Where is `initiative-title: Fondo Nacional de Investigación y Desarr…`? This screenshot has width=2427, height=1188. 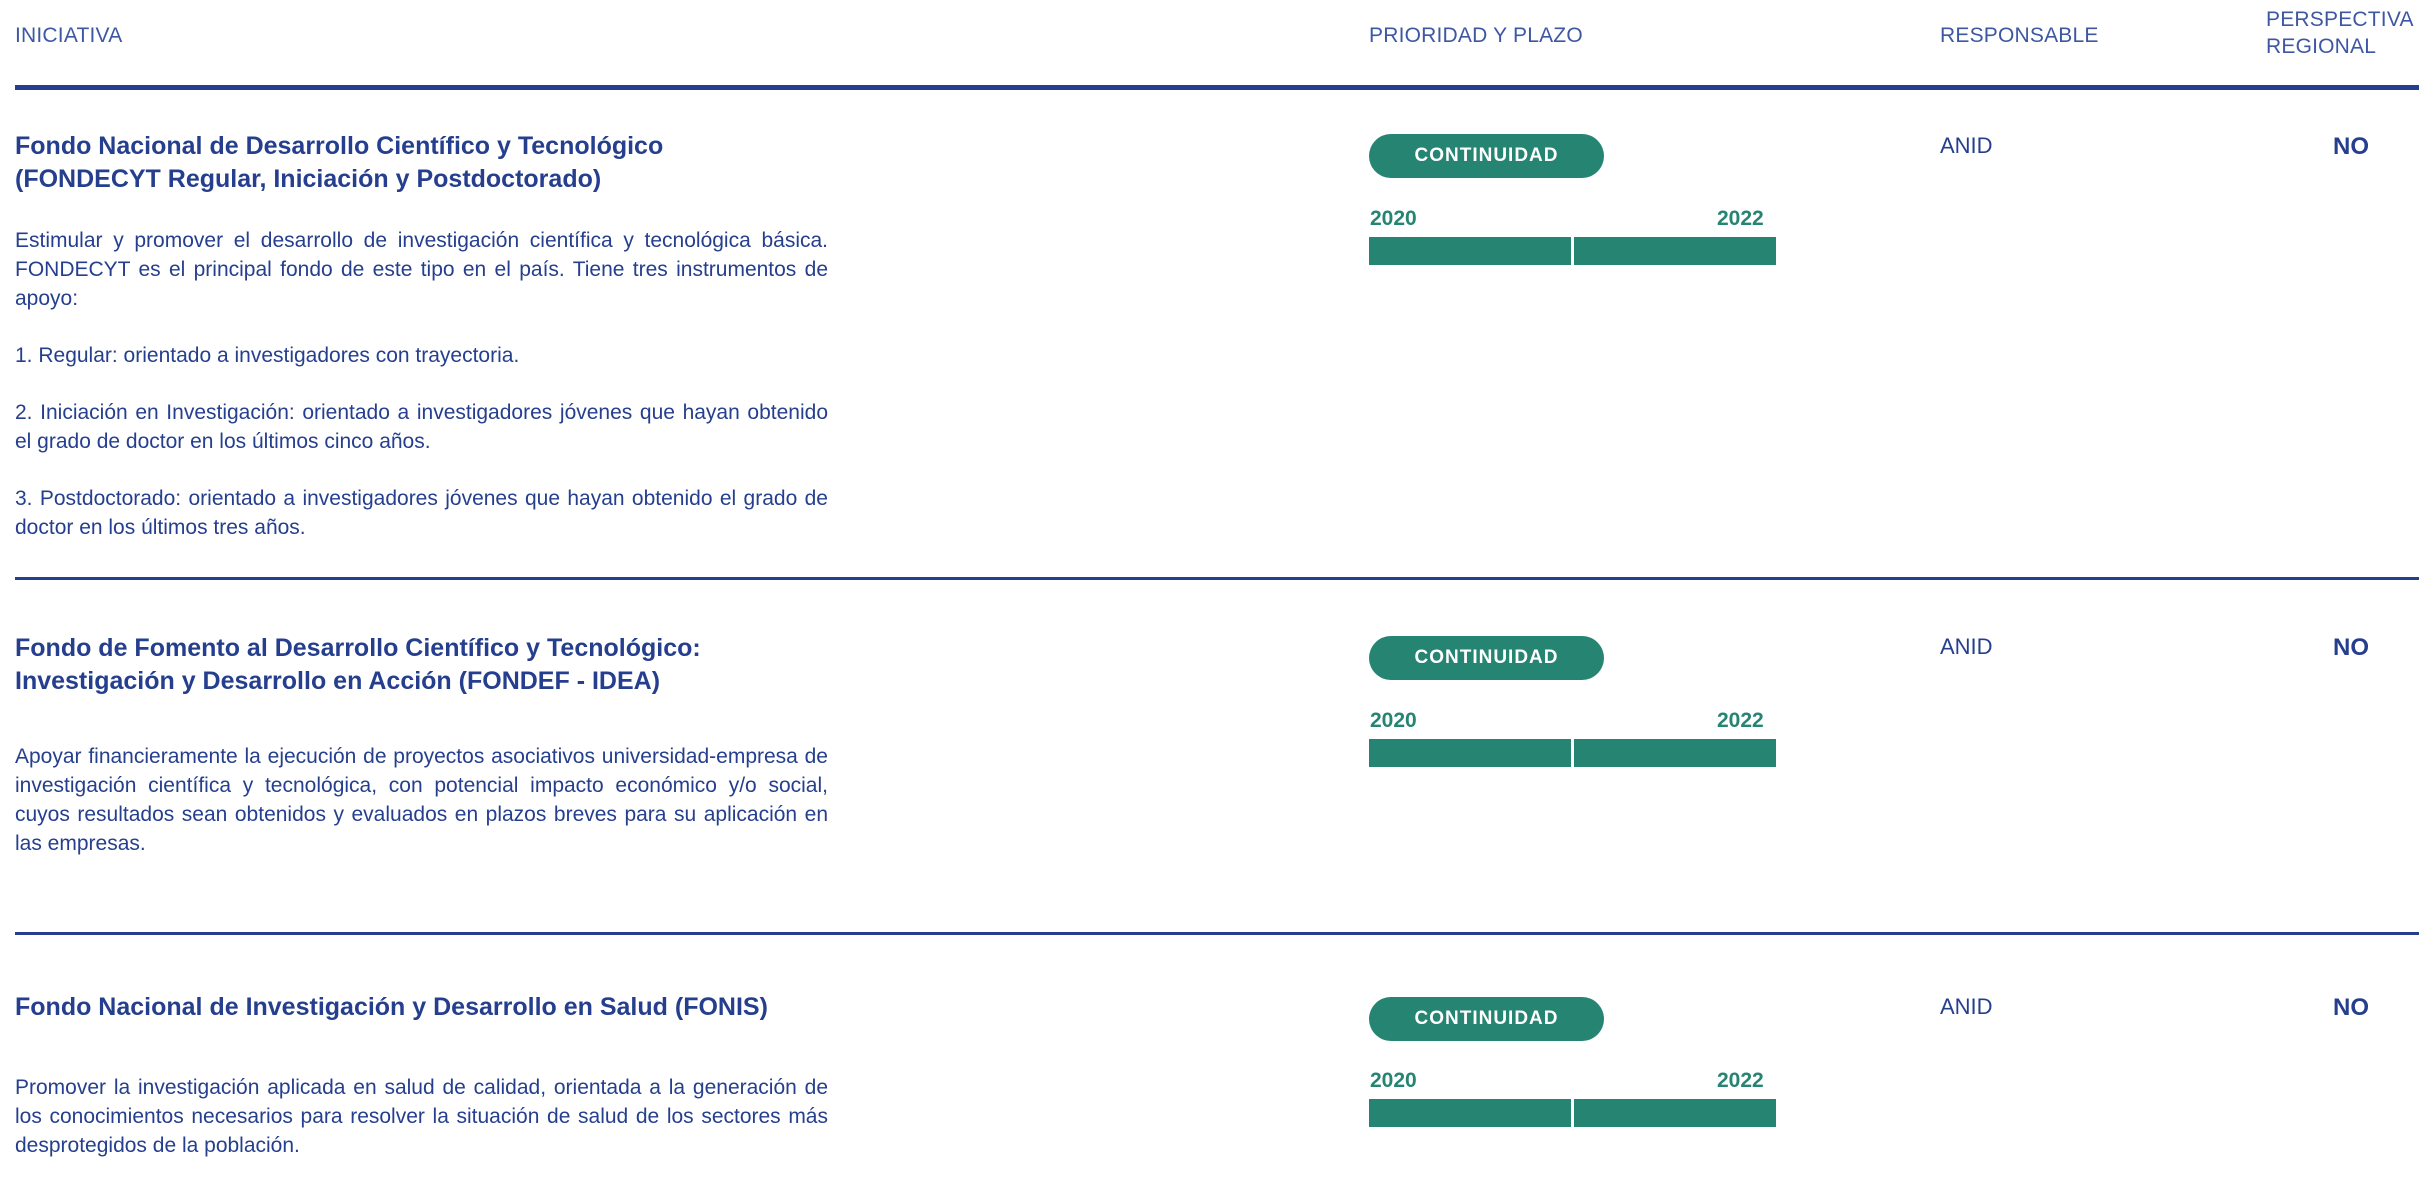 initiative-title: Fondo Nacional de Investigación y Desarr… is located at coordinates (455, 1007).